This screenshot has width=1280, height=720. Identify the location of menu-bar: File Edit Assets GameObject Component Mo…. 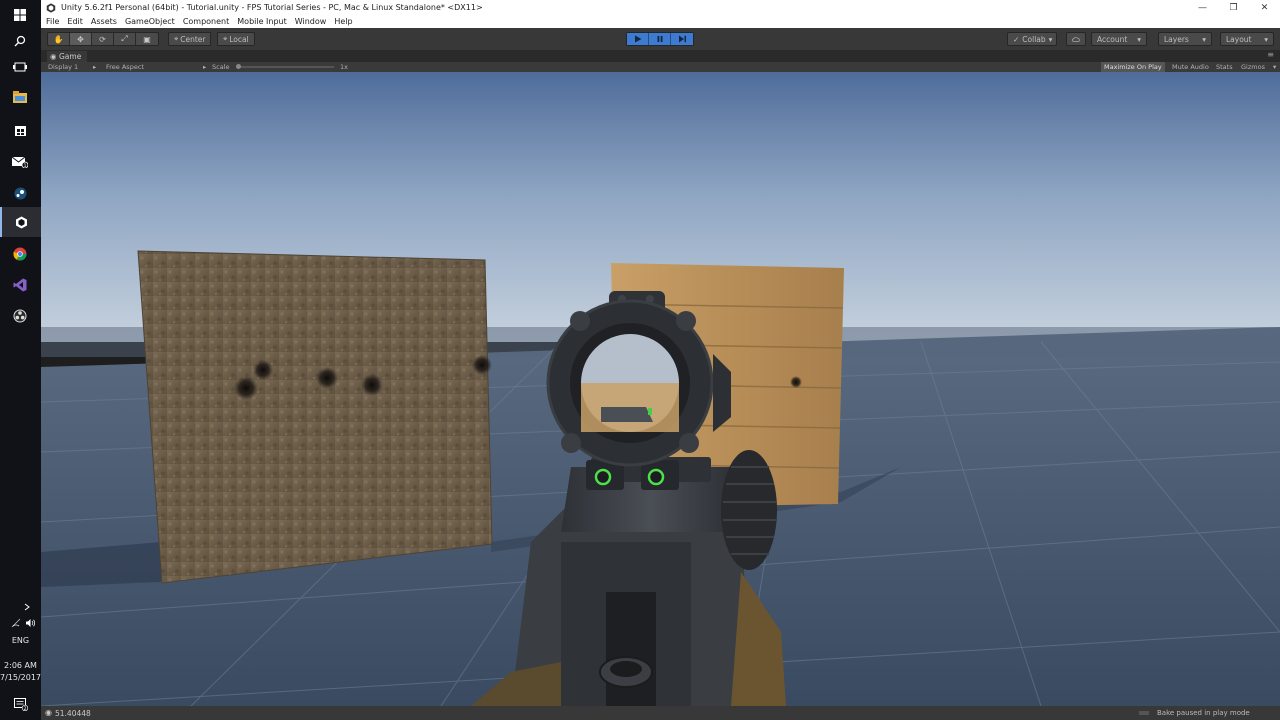
(660, 21).